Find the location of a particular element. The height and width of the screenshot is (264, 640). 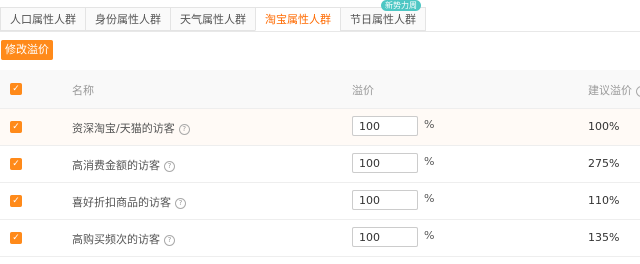

table-row: ✓ 喜好折扣商品的访客? % 110% is located at coordinates (320, 201).